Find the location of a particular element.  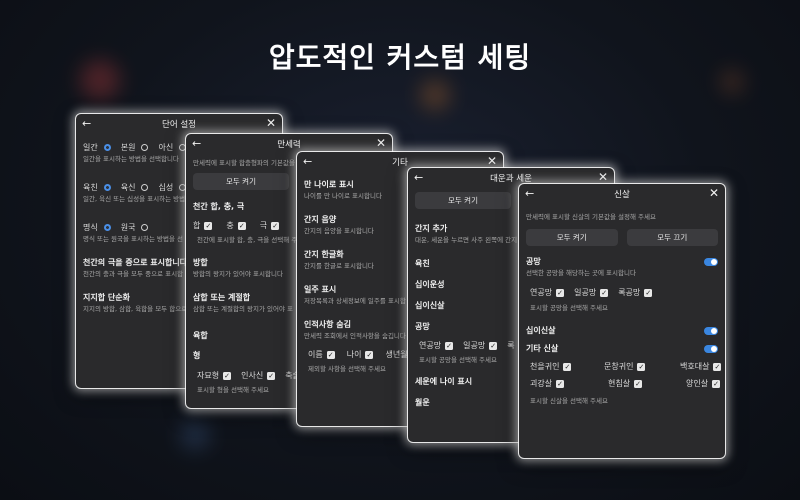

check-label: 인사신 is located at coordinates (252, 375).